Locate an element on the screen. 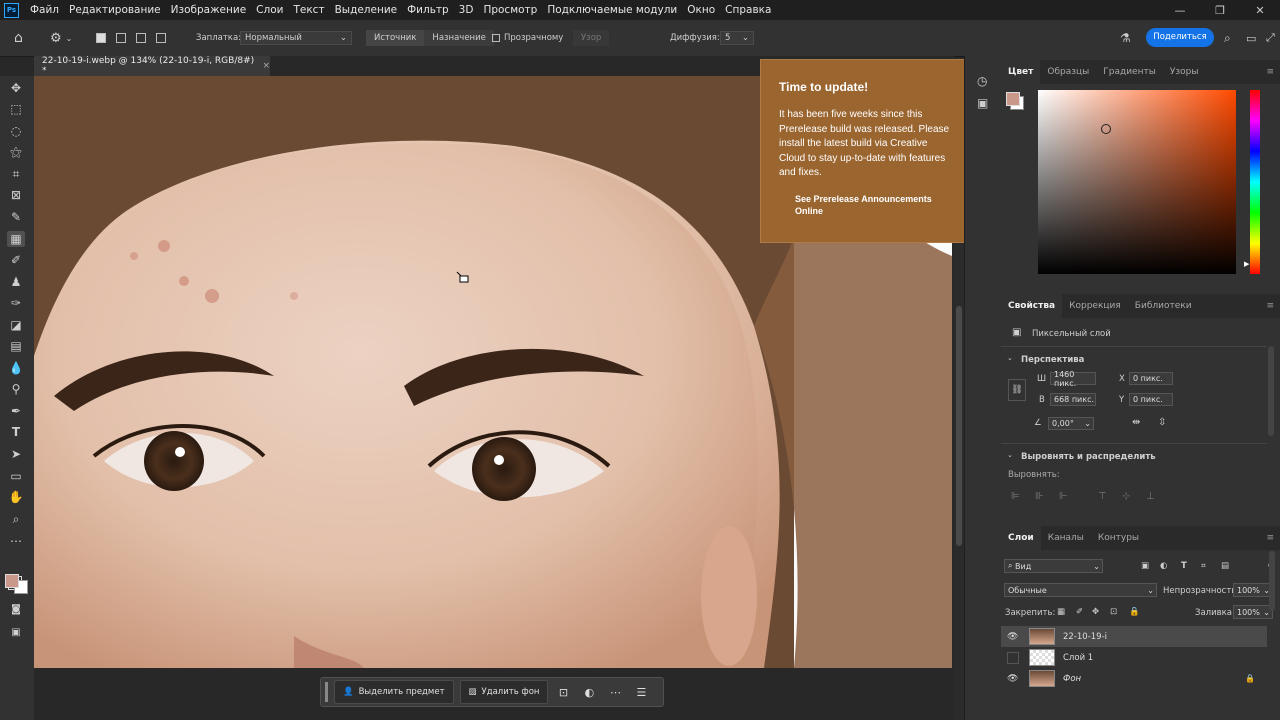  patch-mode-select: Нормальный ⌄ is located at coordinates (296, 38).